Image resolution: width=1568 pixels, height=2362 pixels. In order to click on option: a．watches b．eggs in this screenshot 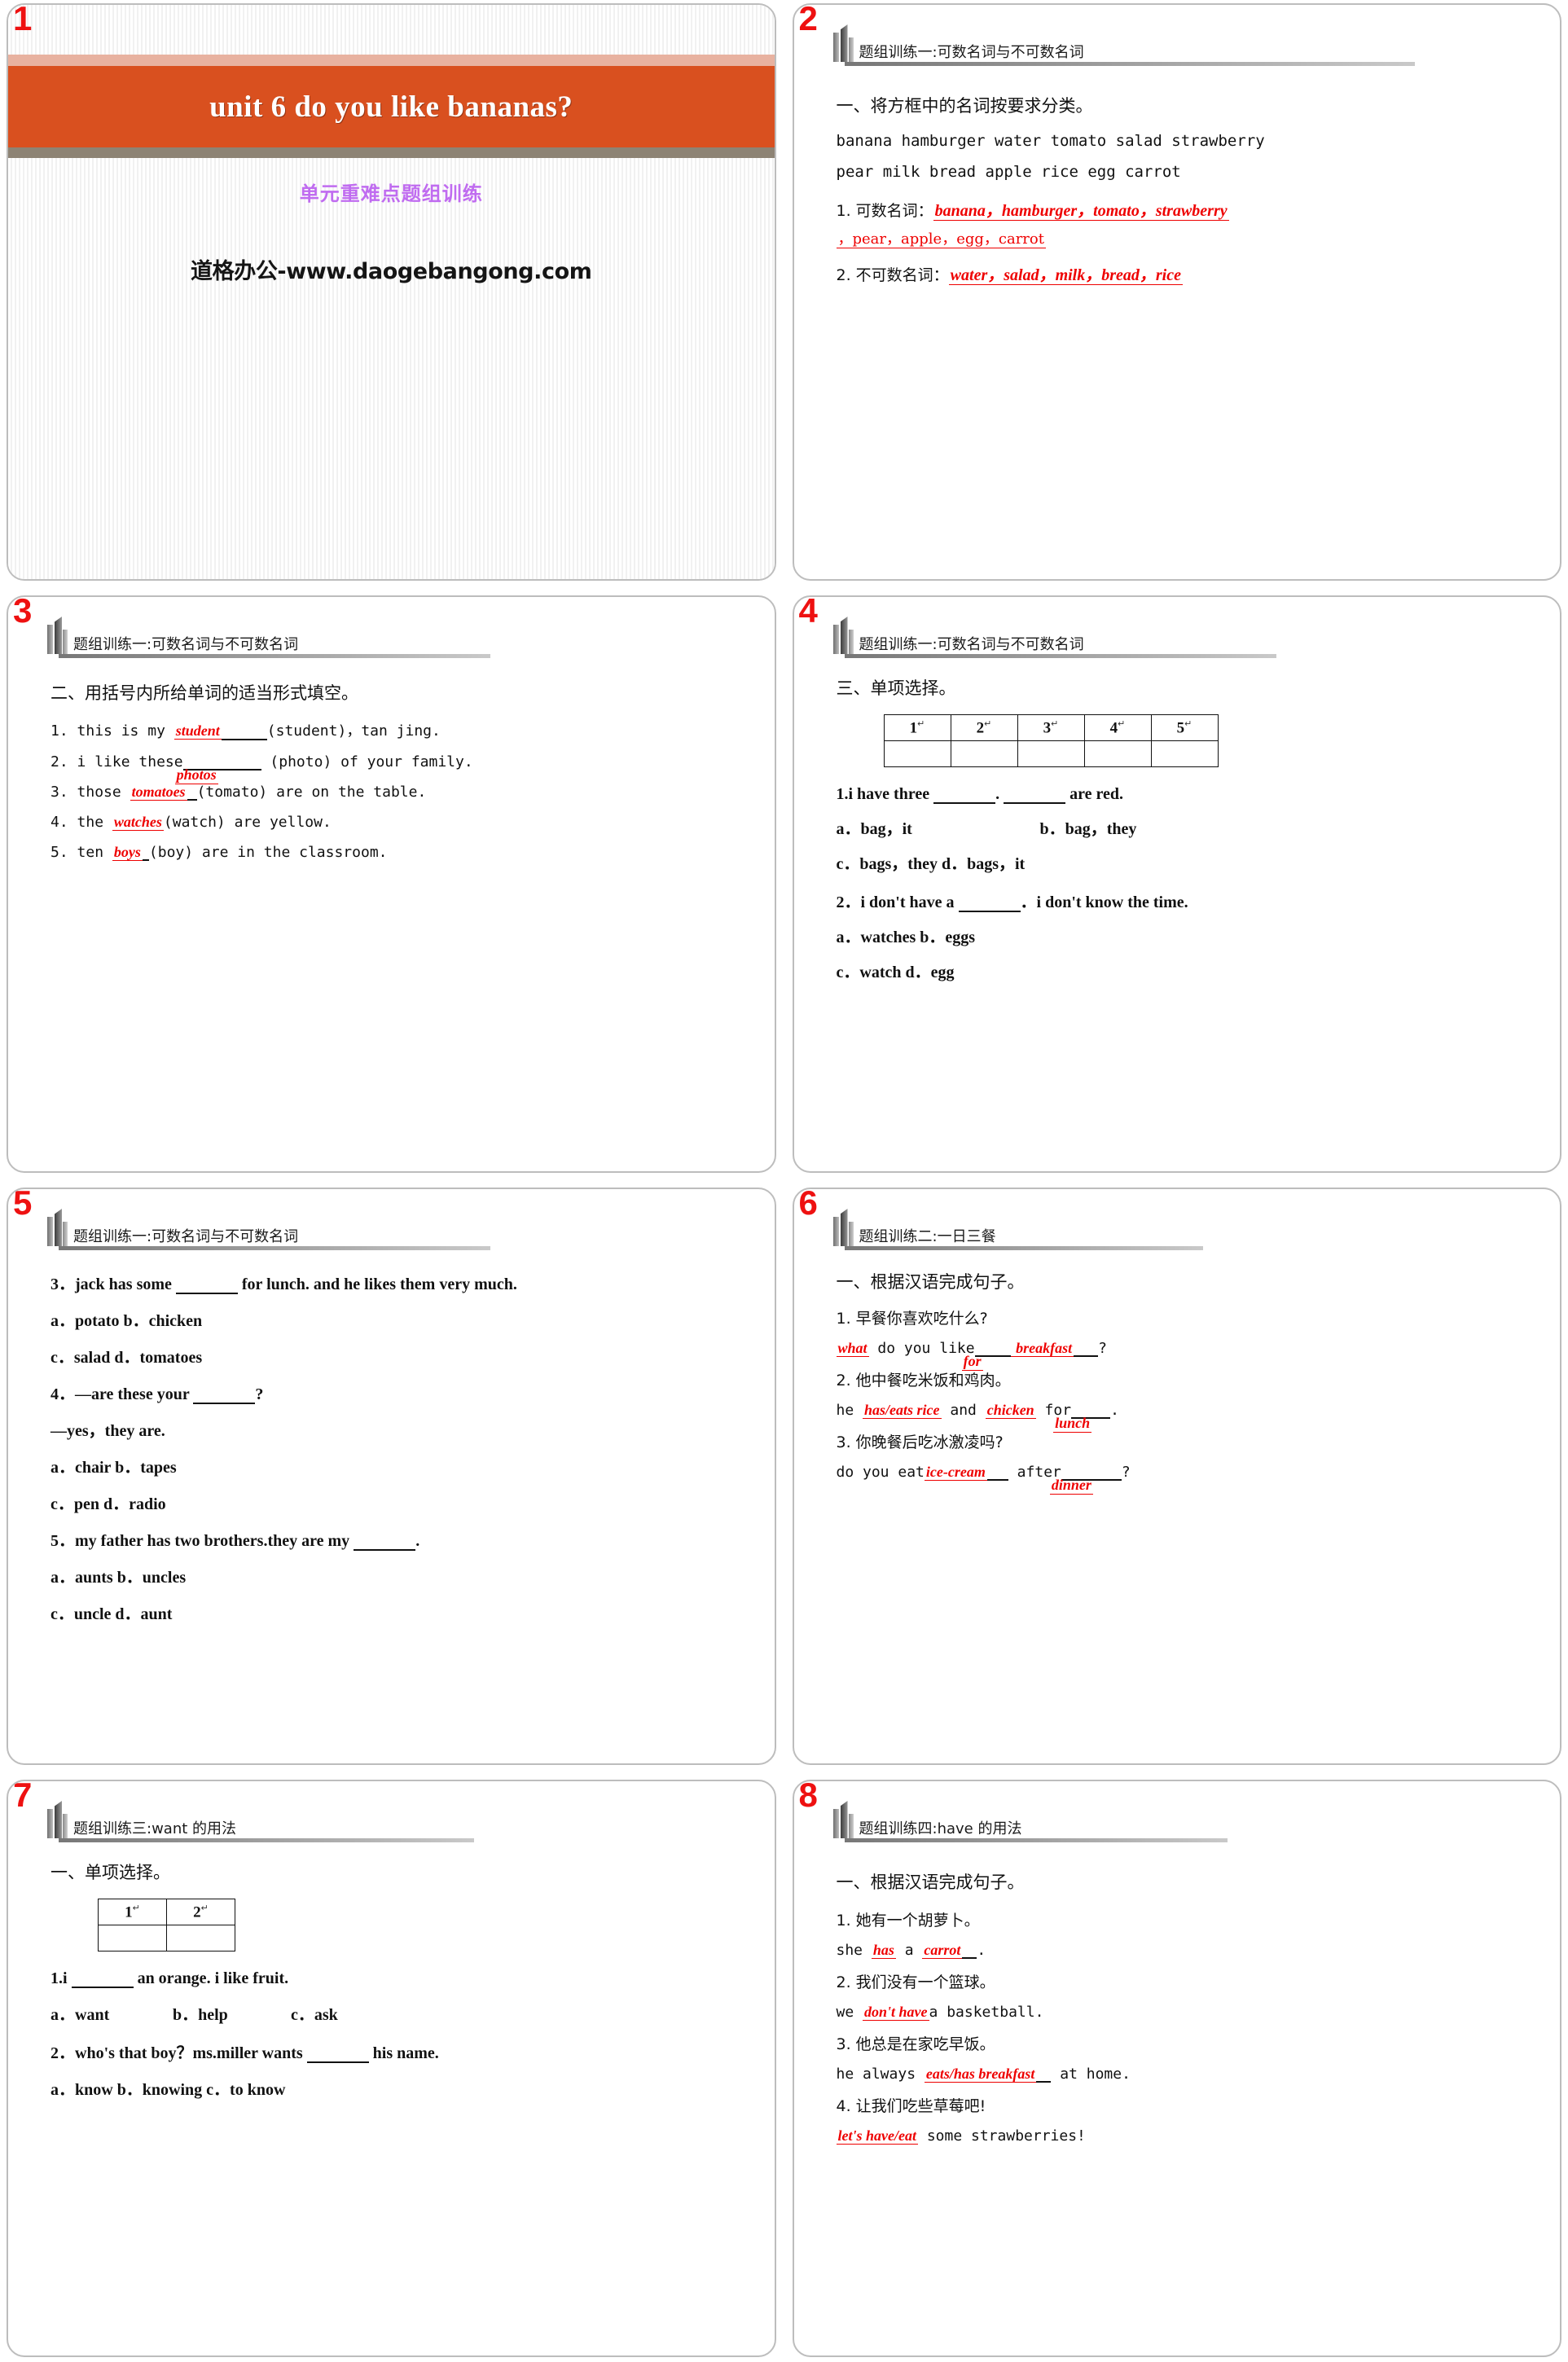, I will do `click(906, 937)`.